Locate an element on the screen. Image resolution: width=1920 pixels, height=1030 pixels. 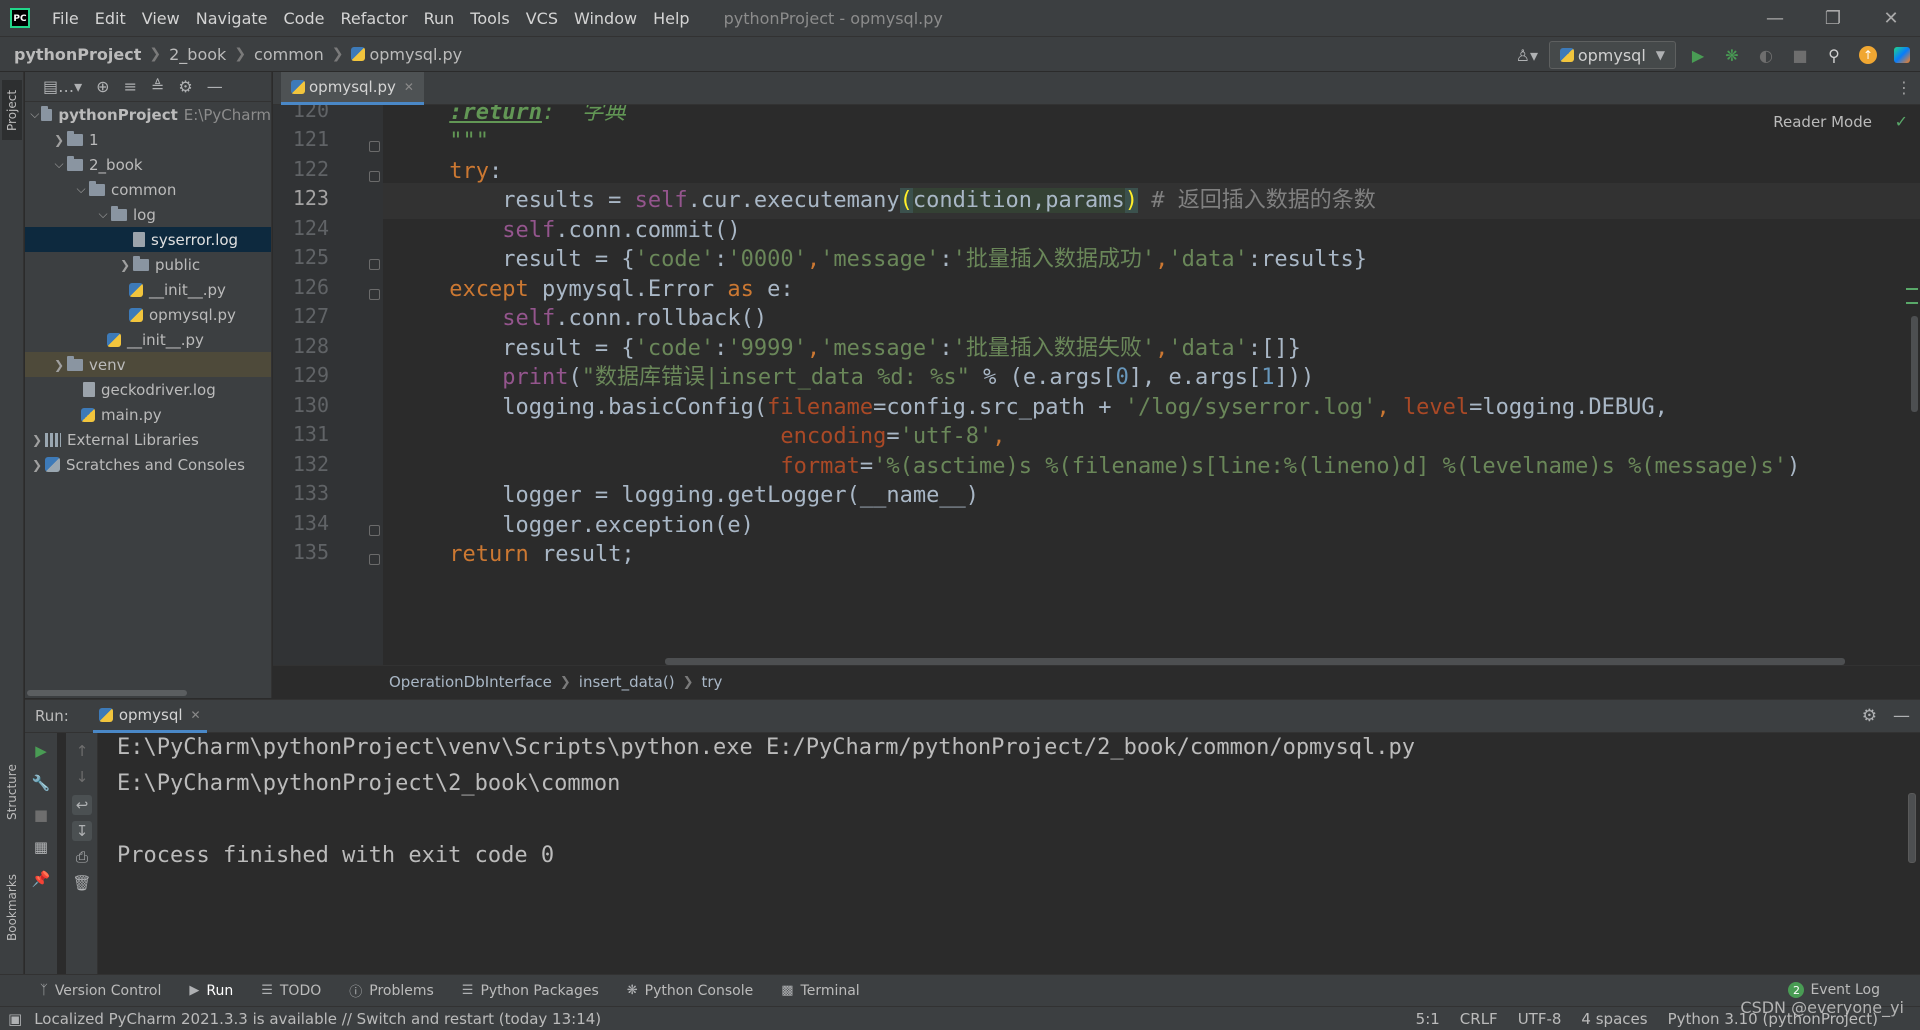
caret-position: 5:1 is located at coordinates (1428, 1019).